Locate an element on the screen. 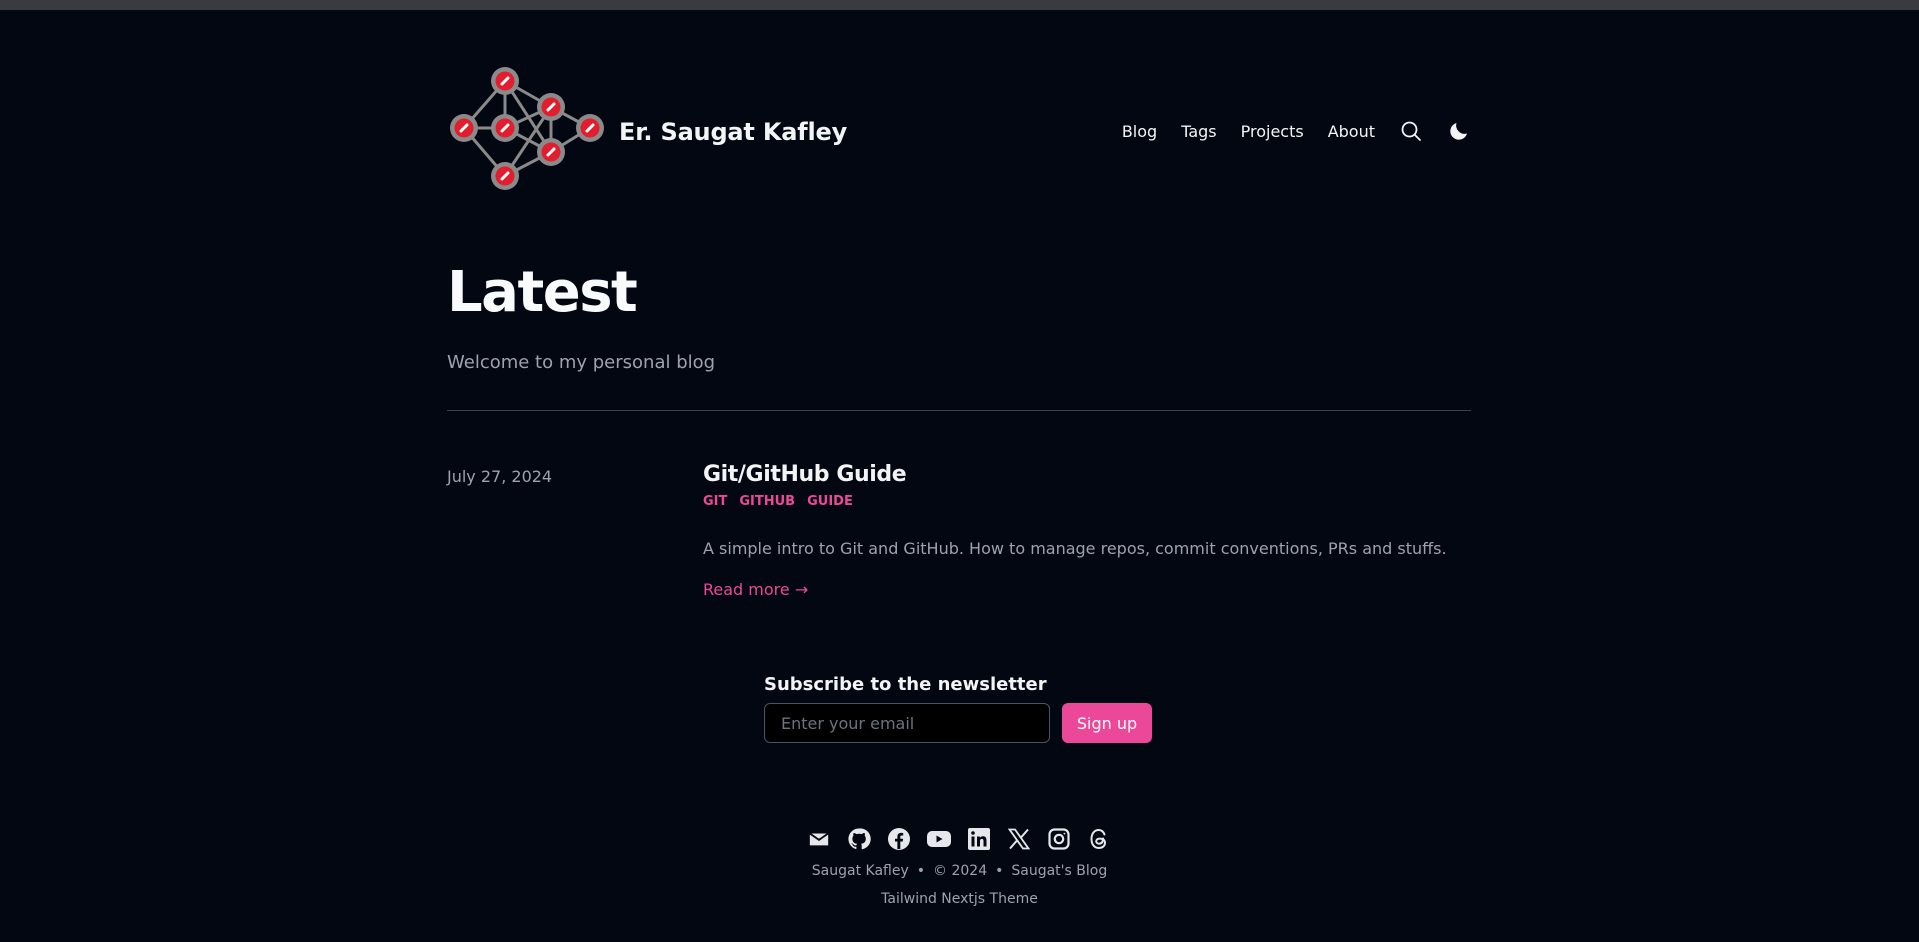  nav-item-projects: Projects is located at coordinates (1272, 131).